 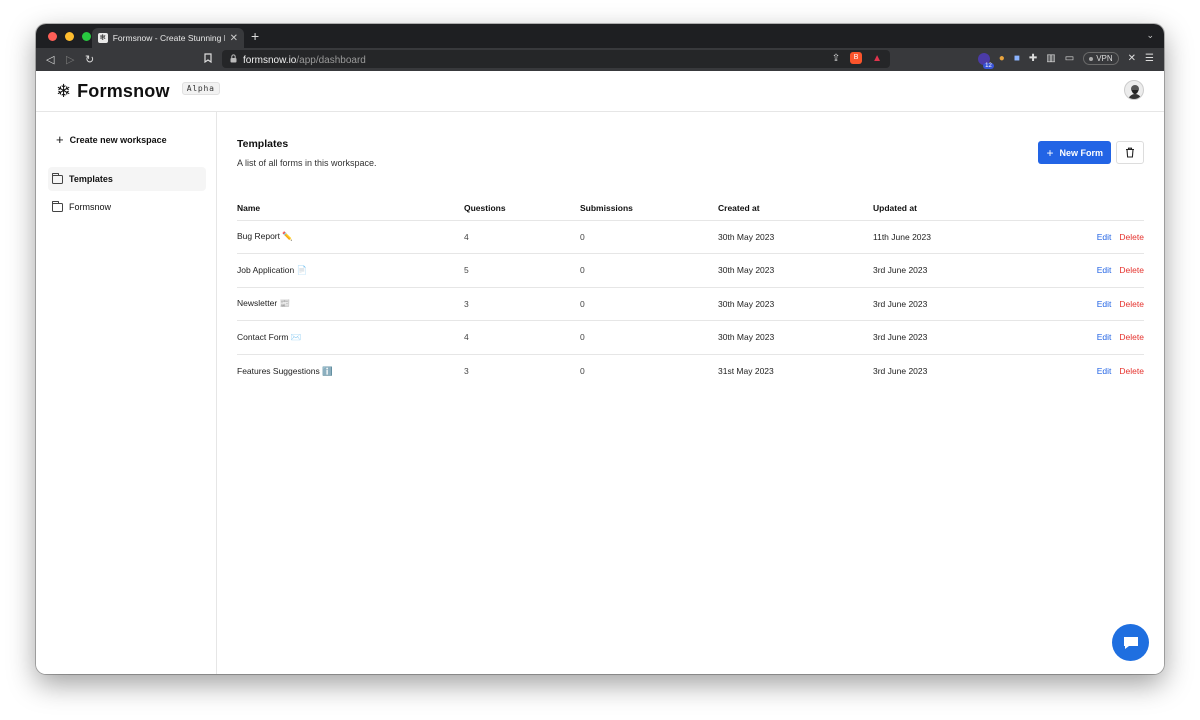 I want to click on updated-cell: 11th June 2023, so click(x=948, y=237).